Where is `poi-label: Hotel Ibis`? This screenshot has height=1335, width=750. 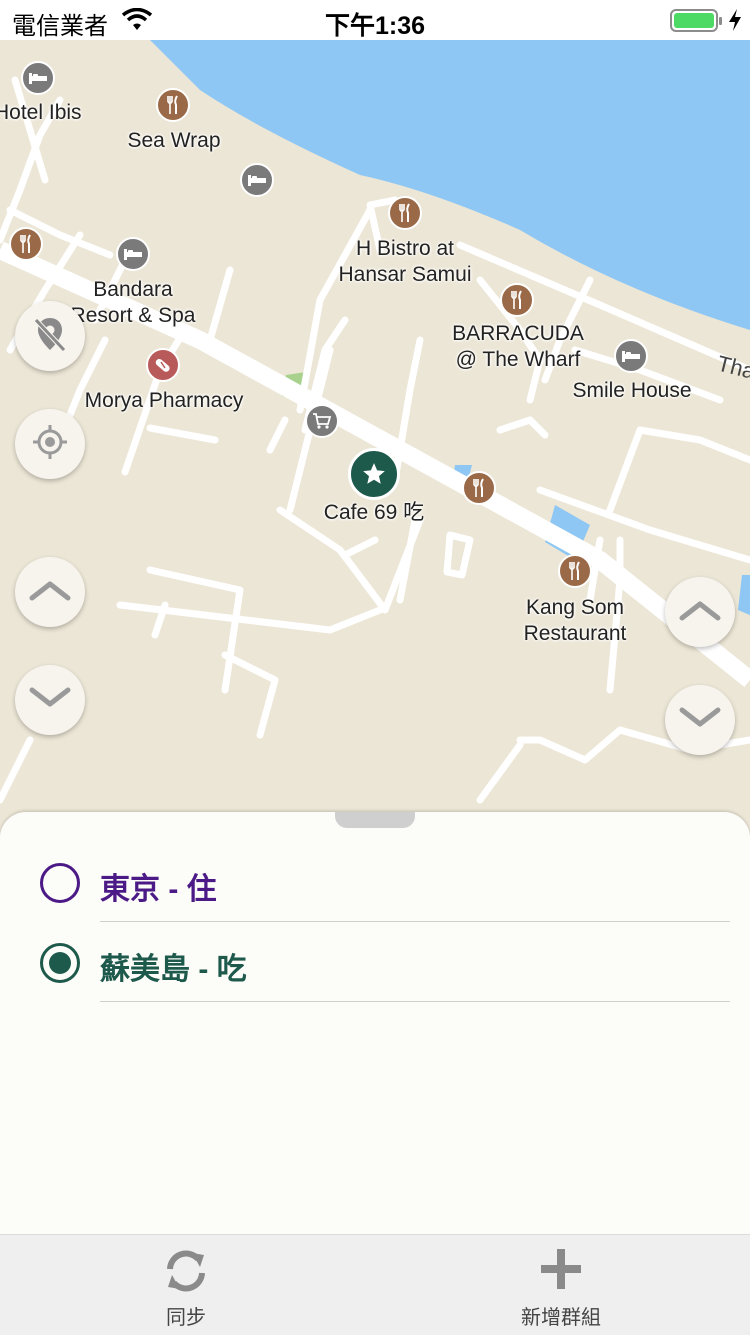 poi-label: Hotel Ibis is located at coordinates (41, 112).